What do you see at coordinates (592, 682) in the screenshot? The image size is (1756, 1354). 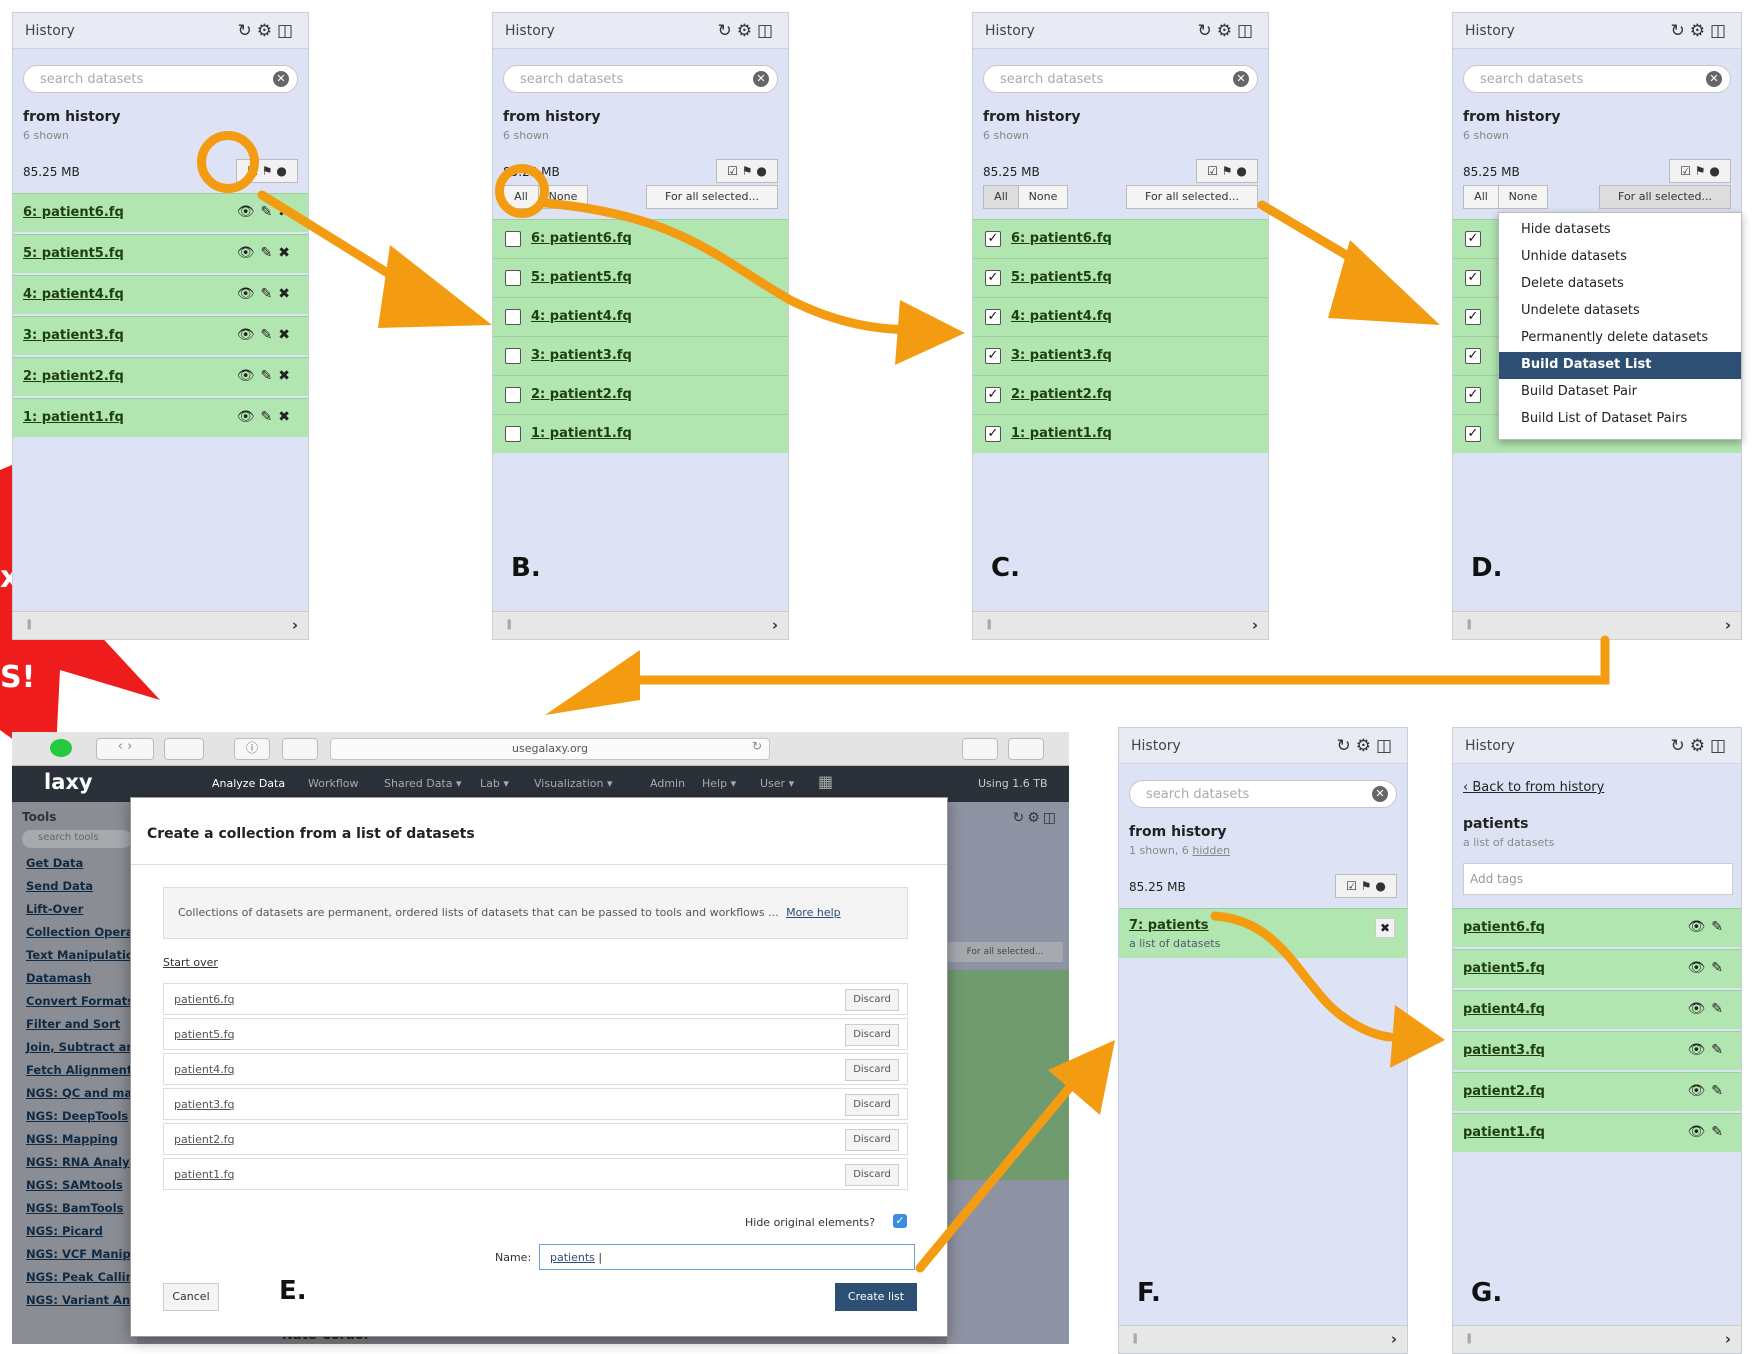 I see `arrowhead-d` at bounding box center [592, 682].